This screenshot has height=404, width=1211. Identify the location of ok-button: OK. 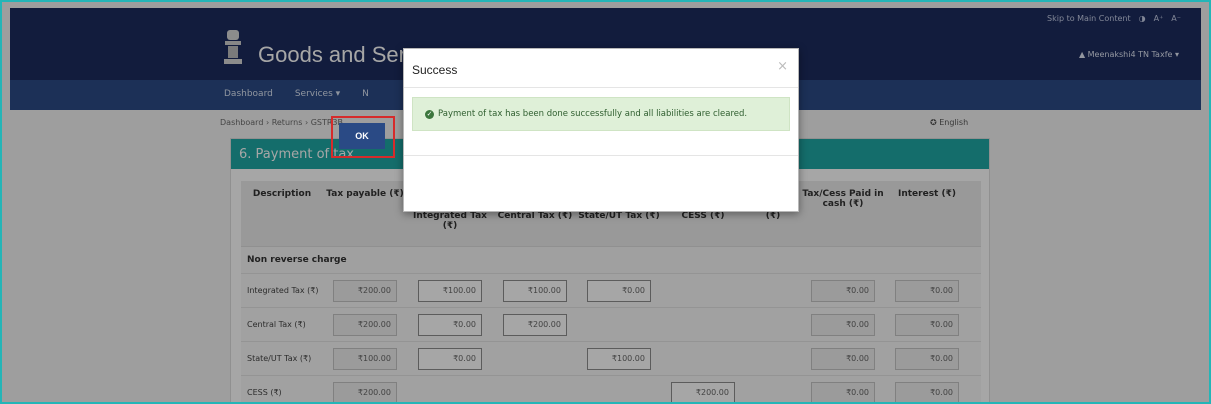
(362, 136).